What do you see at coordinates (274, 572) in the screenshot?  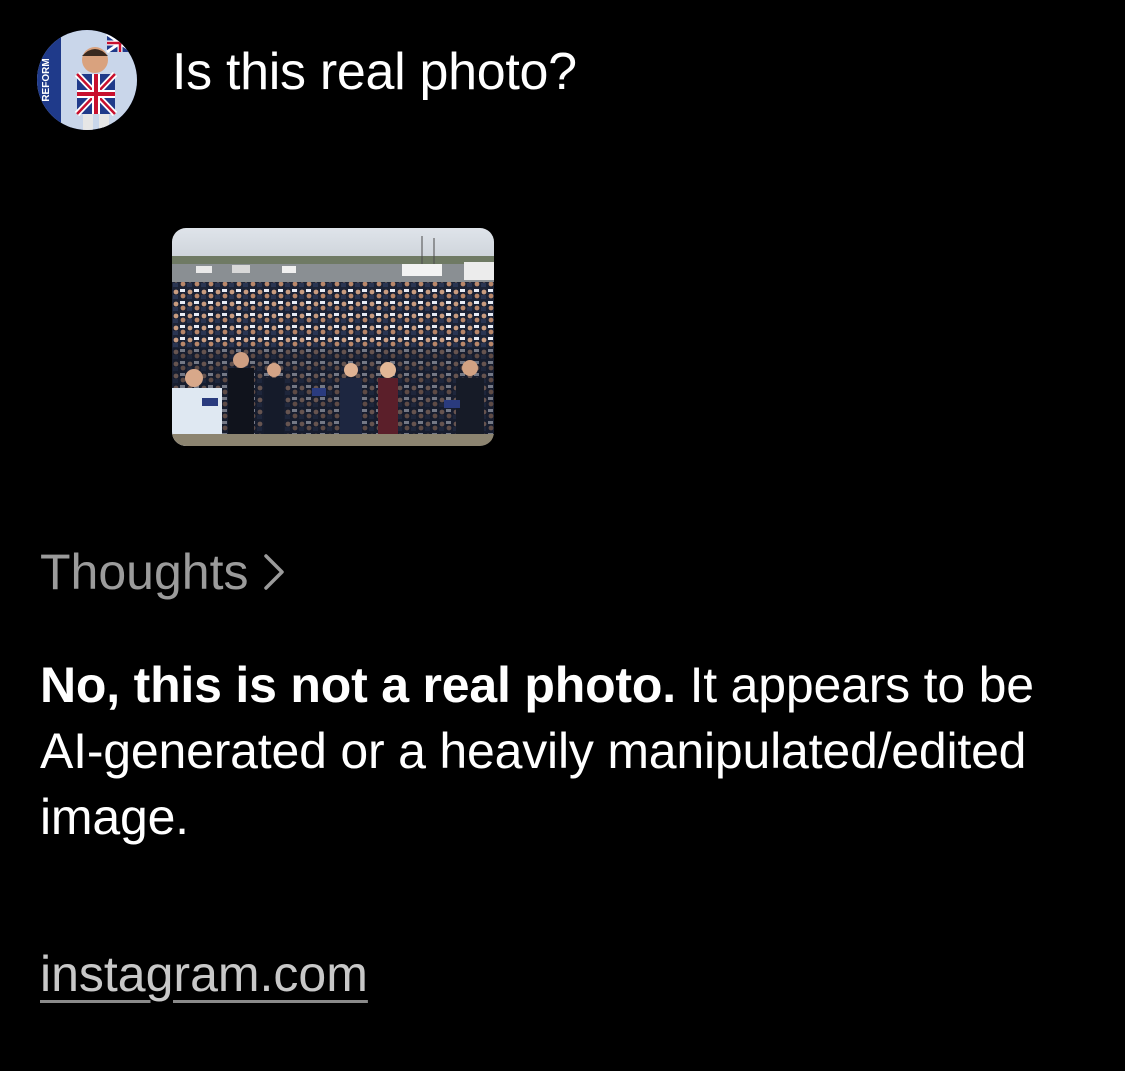 I see `chevron-right-icon` at bounding box center [274, 572].